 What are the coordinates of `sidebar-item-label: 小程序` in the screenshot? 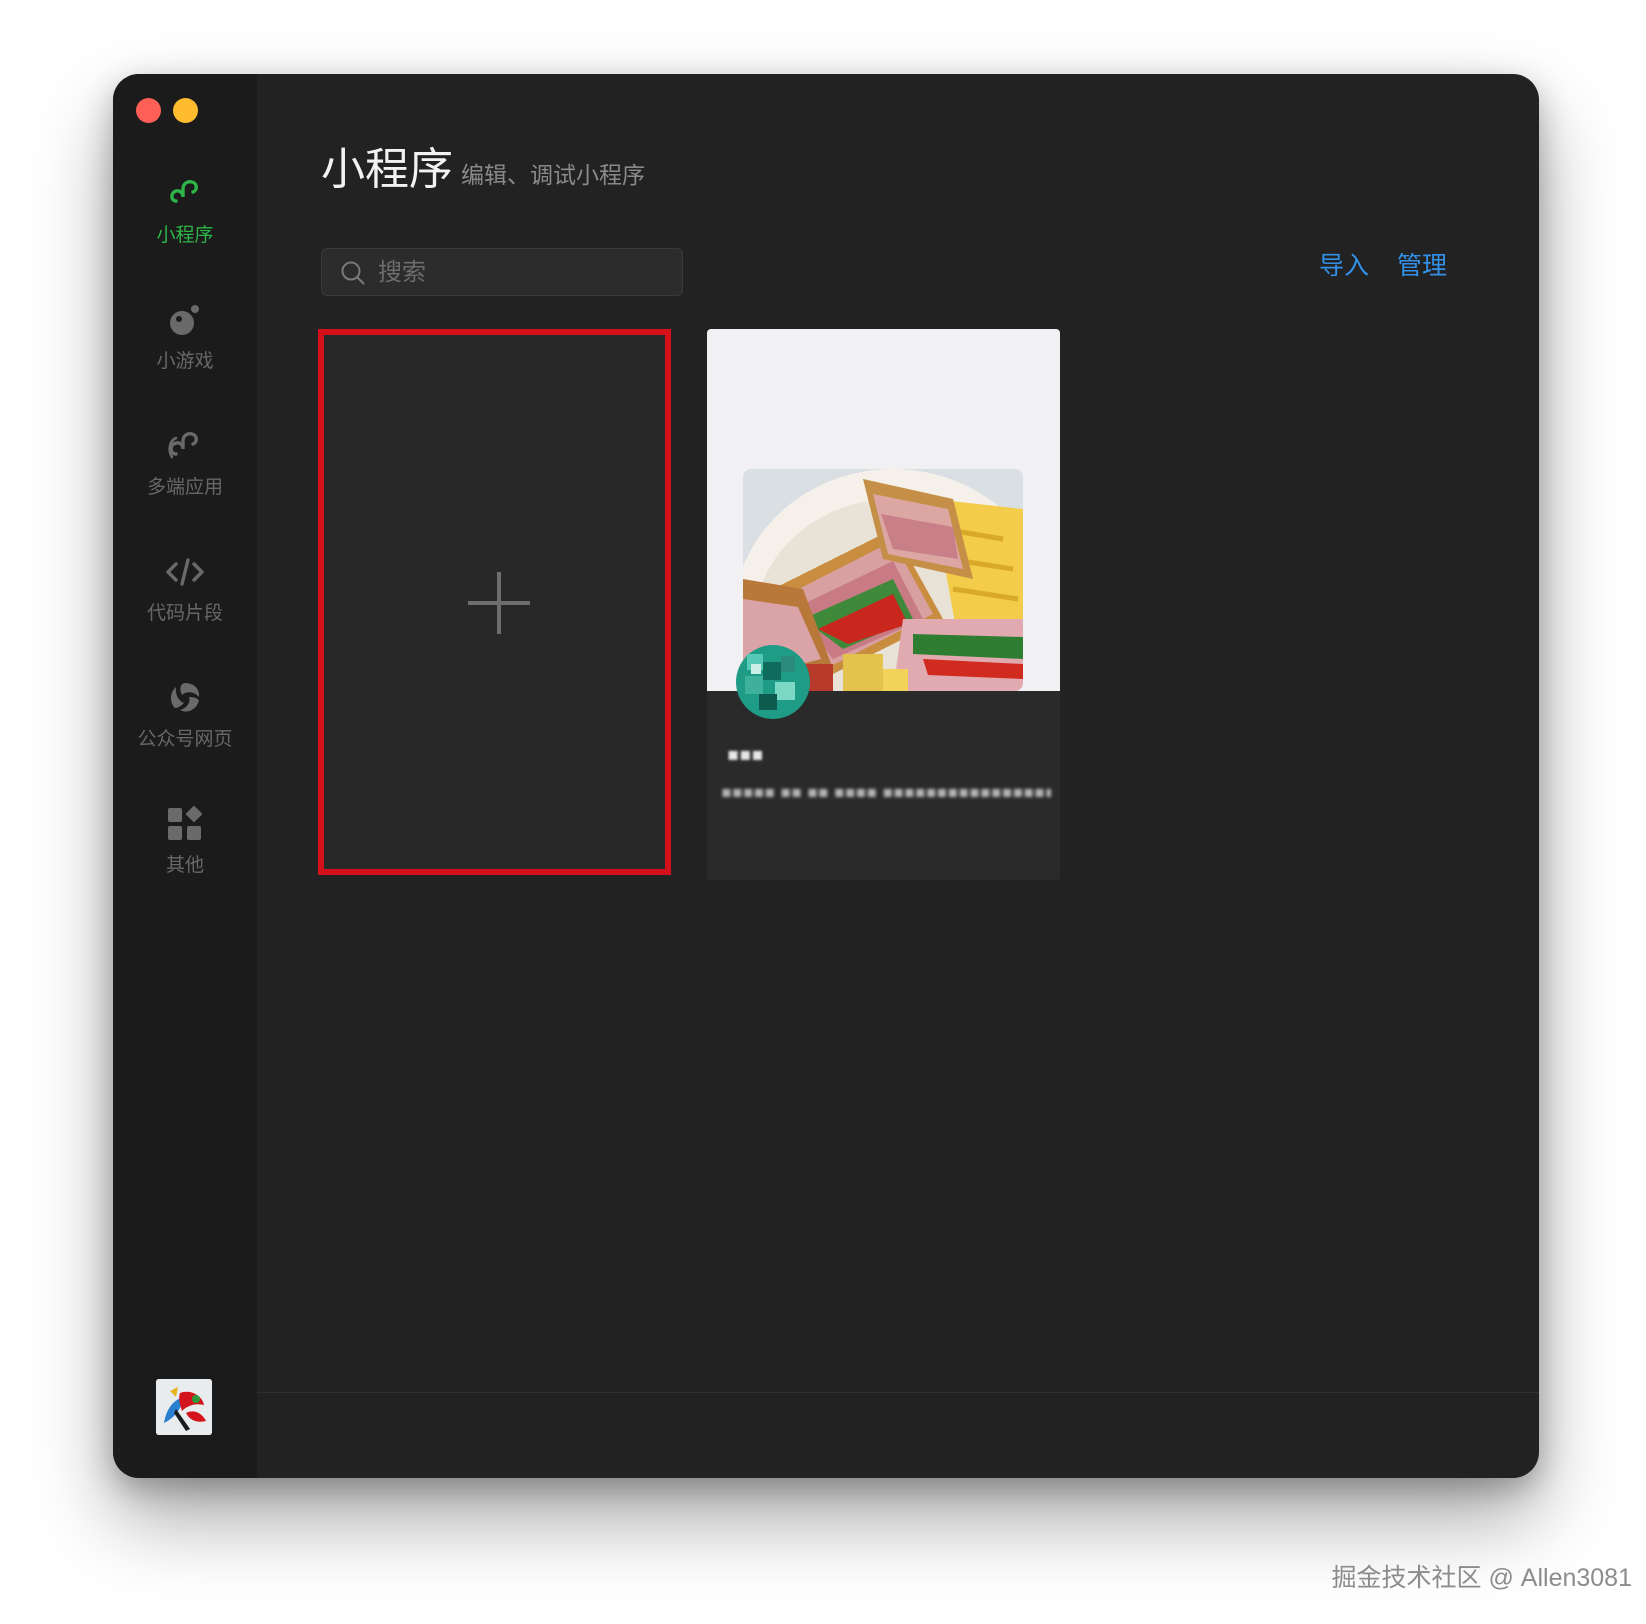 It's located at (185, 235).